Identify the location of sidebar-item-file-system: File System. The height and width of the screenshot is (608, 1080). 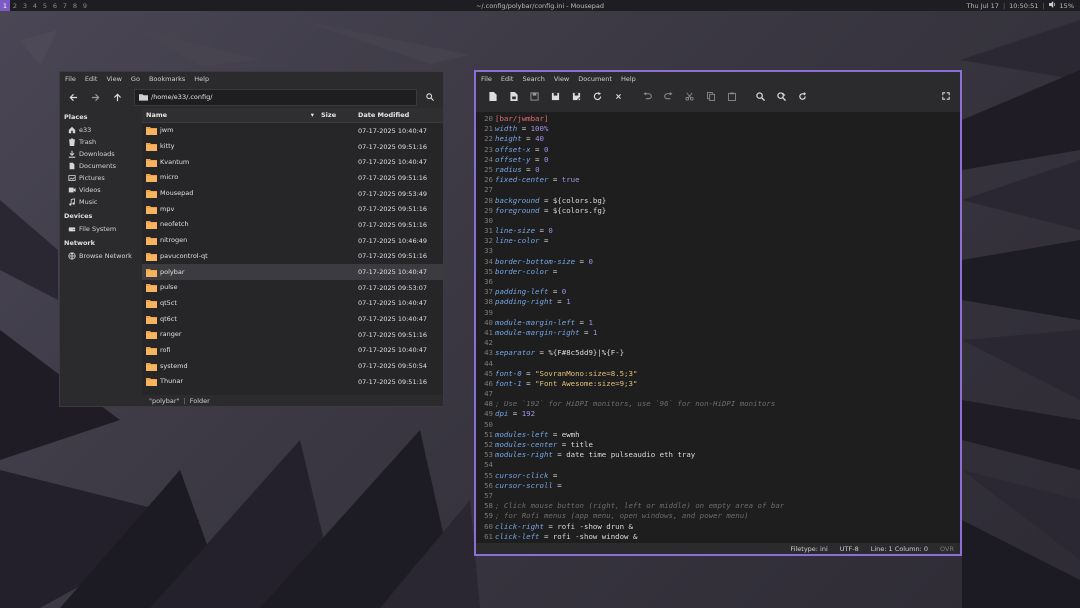
(103, 229).